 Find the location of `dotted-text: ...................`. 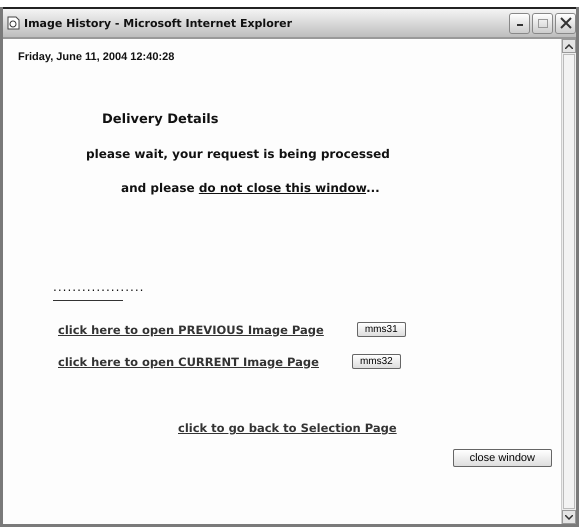

dotted-text: ................... is located at coordinates (99, 287).